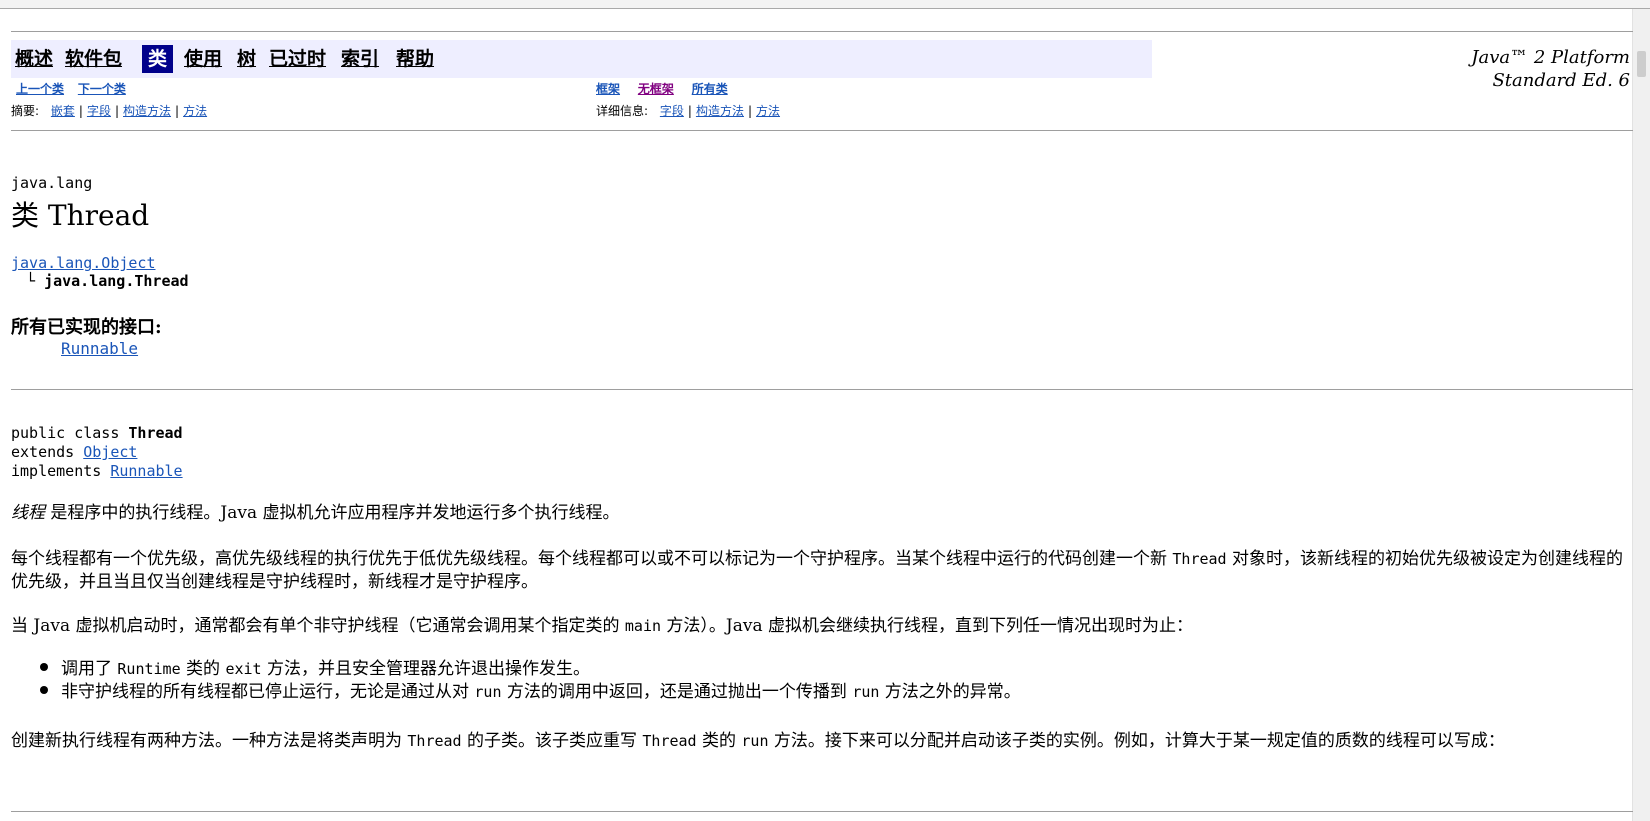  I want to click on vertical-scrollbar, so click(1641, 415).